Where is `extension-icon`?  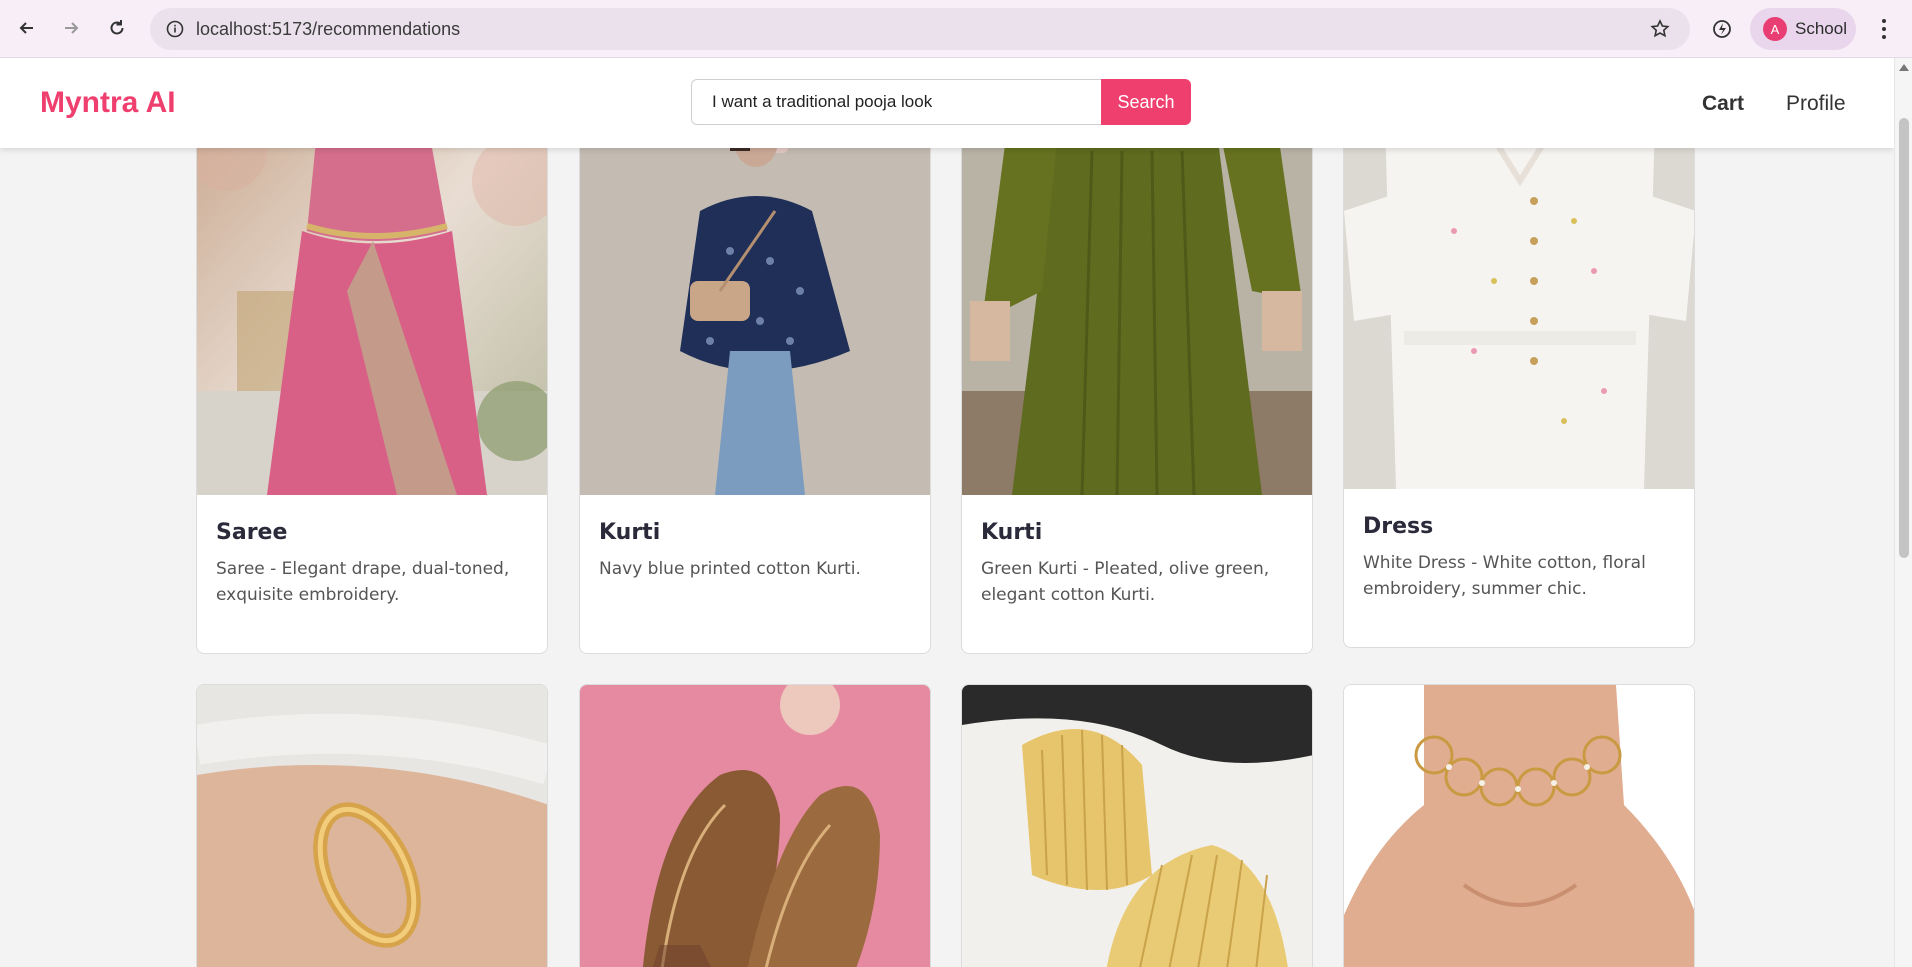 extension-icon is located at coordinates (1722, 29).